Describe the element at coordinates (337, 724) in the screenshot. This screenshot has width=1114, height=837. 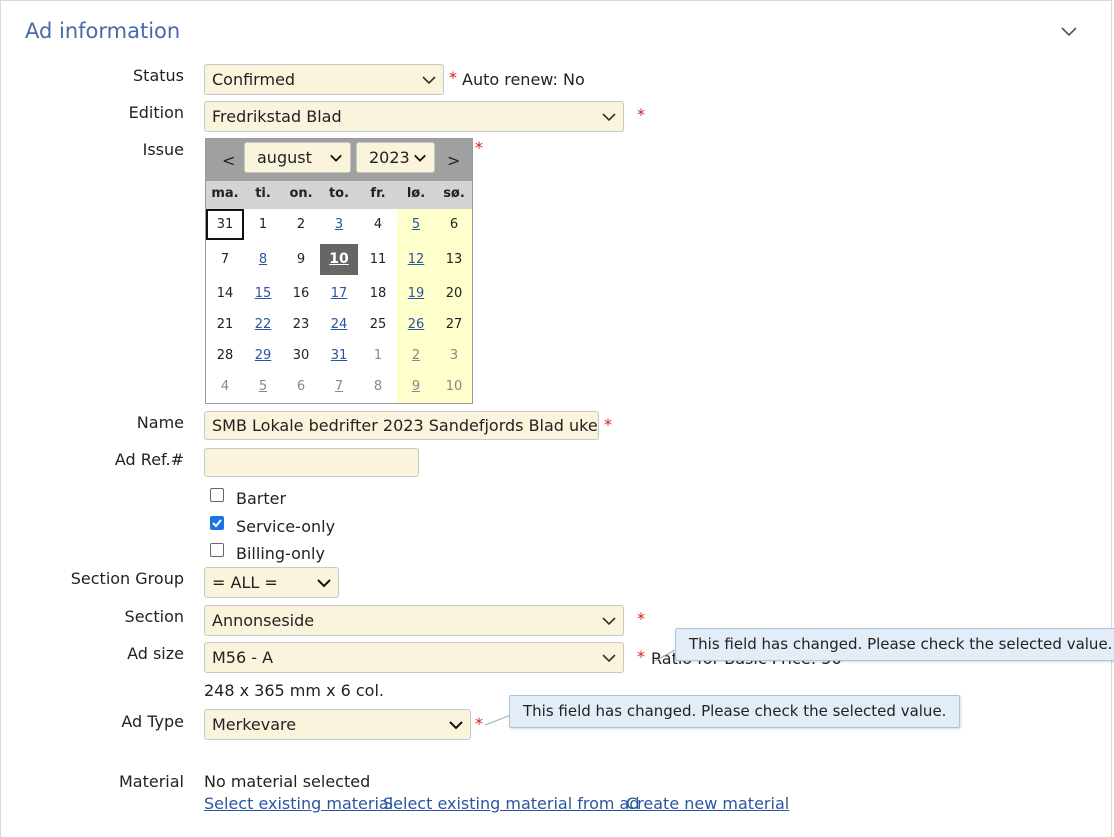
I see `ad-type-select: Merkevare` at that location.